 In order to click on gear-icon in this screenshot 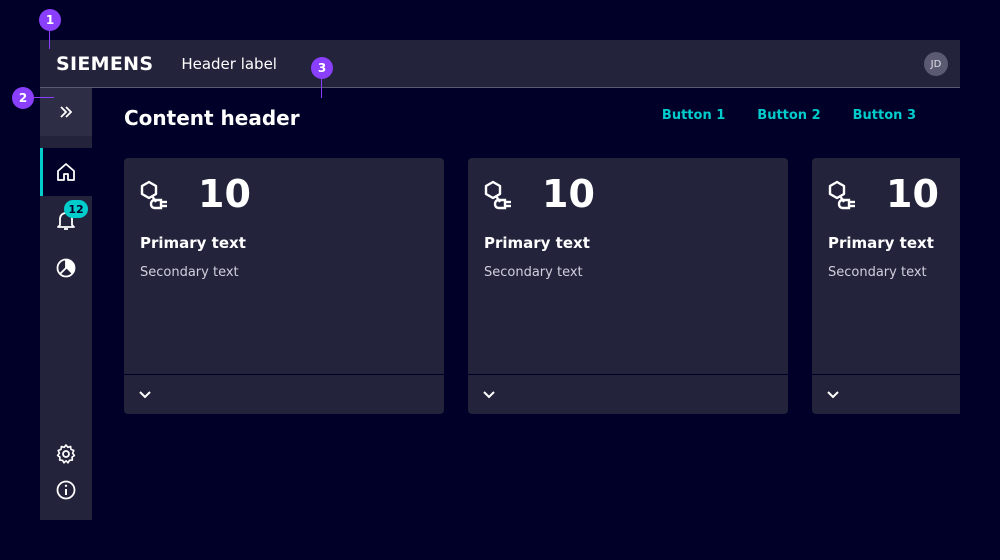, I will do `click(66, 454)`.